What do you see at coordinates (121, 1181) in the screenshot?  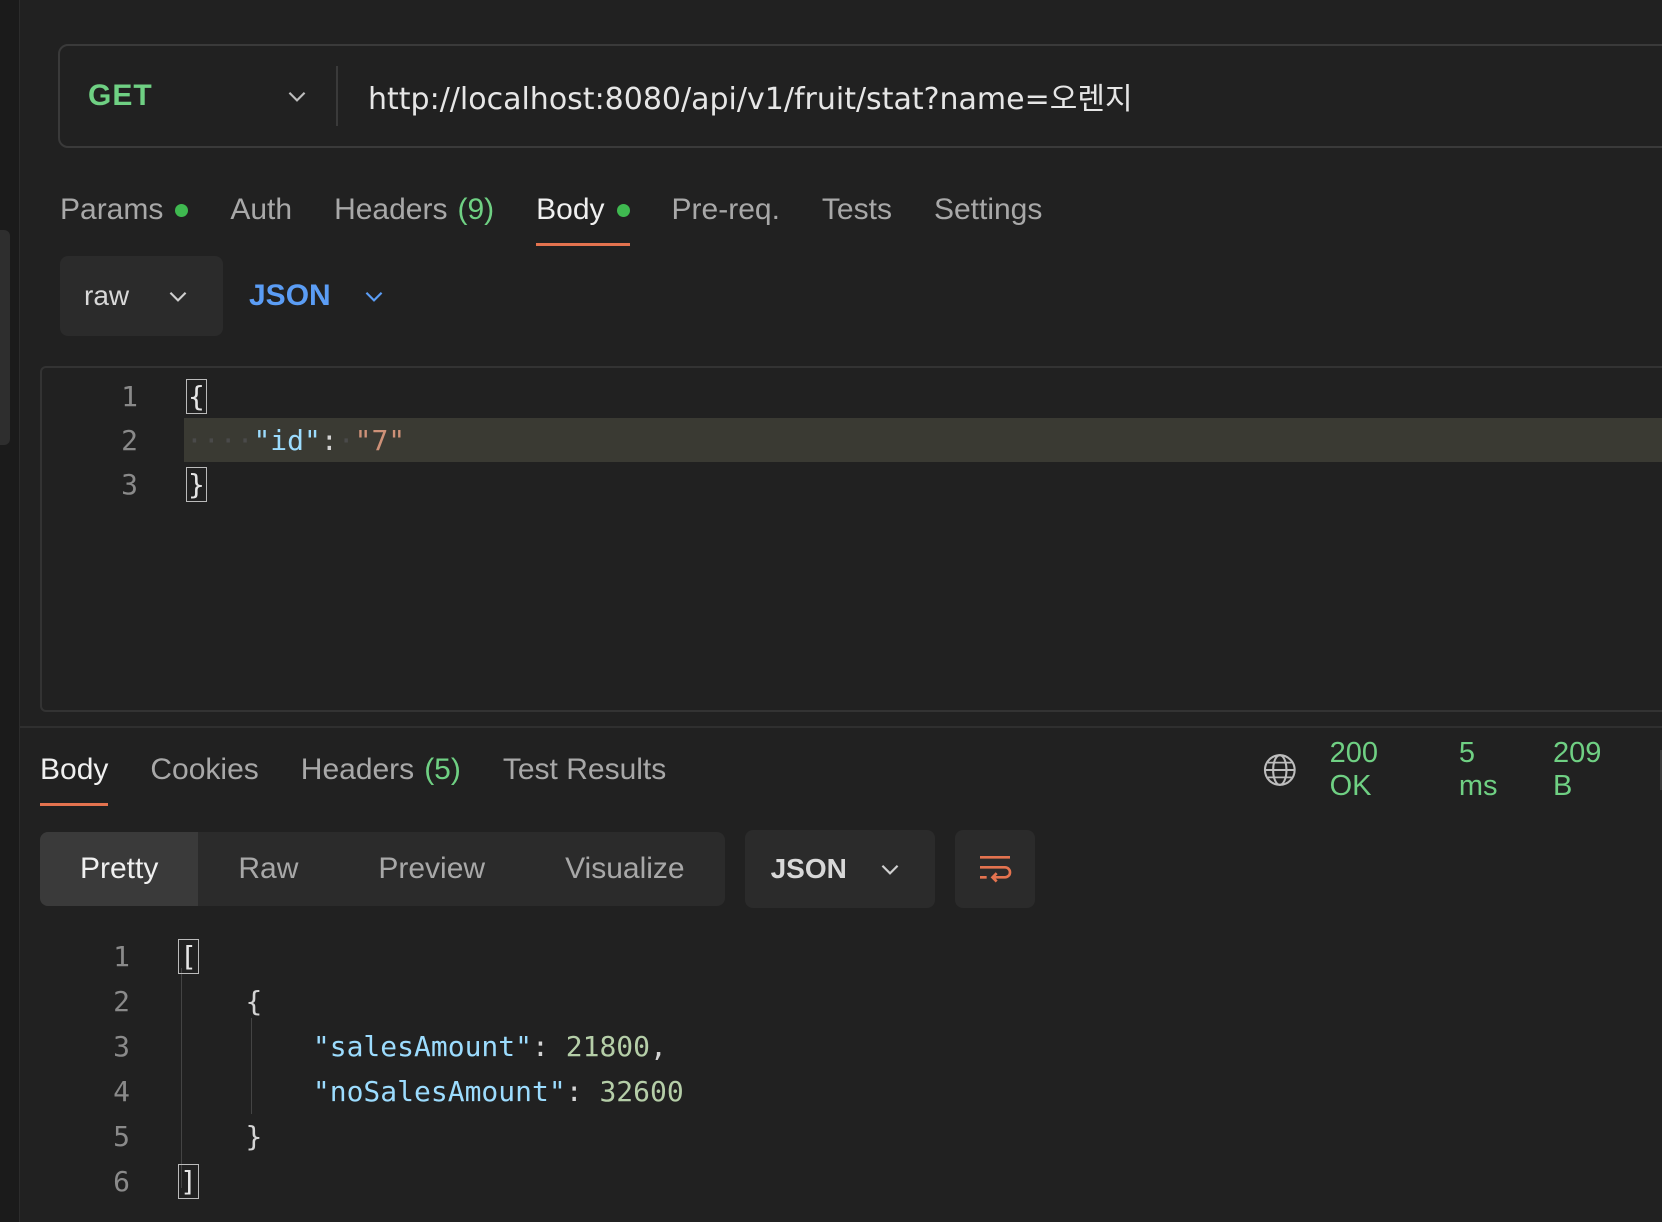 I see `line-number: 6` at bounding box center [121, 1181].